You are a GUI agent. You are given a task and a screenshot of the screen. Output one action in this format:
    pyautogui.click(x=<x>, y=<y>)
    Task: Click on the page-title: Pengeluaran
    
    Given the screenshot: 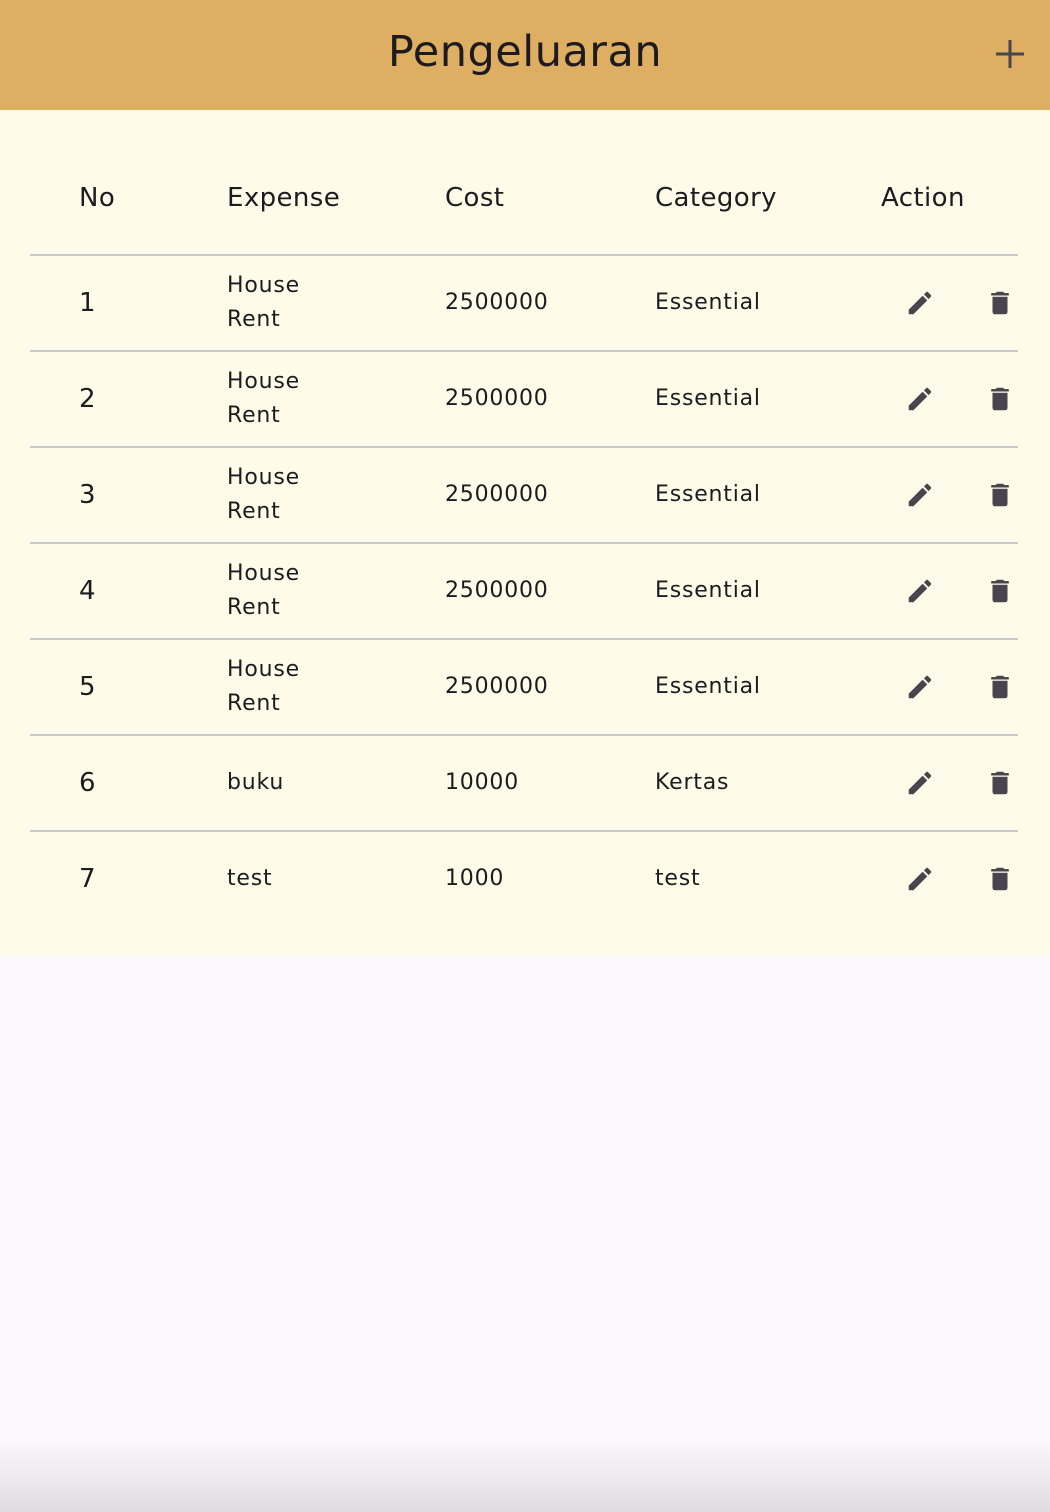 What is the action you would take?
    pyautogui.click(x=525, y=52)
    